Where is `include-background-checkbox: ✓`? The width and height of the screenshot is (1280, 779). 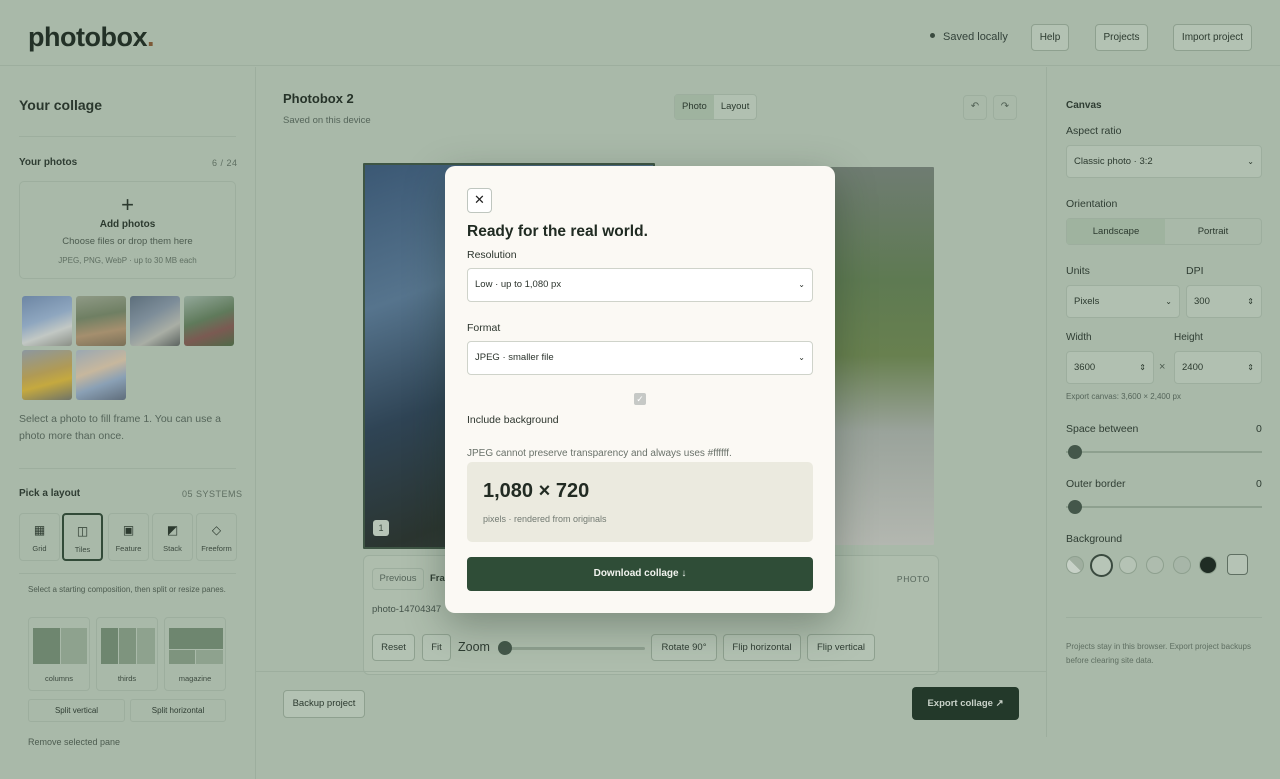 include-background-checkbox: ✓ is located at coordinates (640, 399).